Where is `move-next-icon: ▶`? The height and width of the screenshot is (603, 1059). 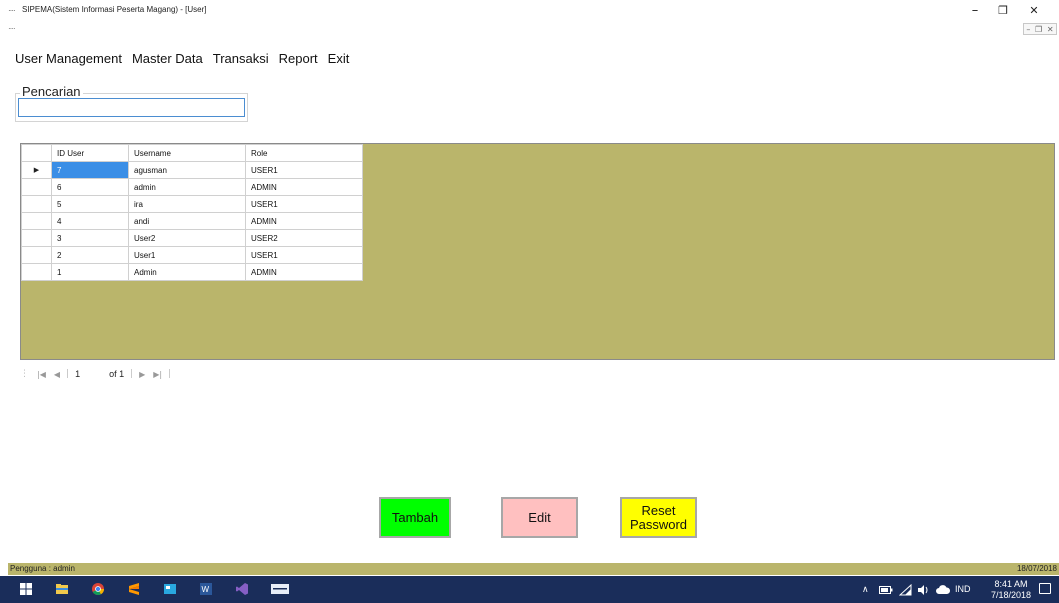
move-next-icon: ▶ is located at coordinates (142, 374).